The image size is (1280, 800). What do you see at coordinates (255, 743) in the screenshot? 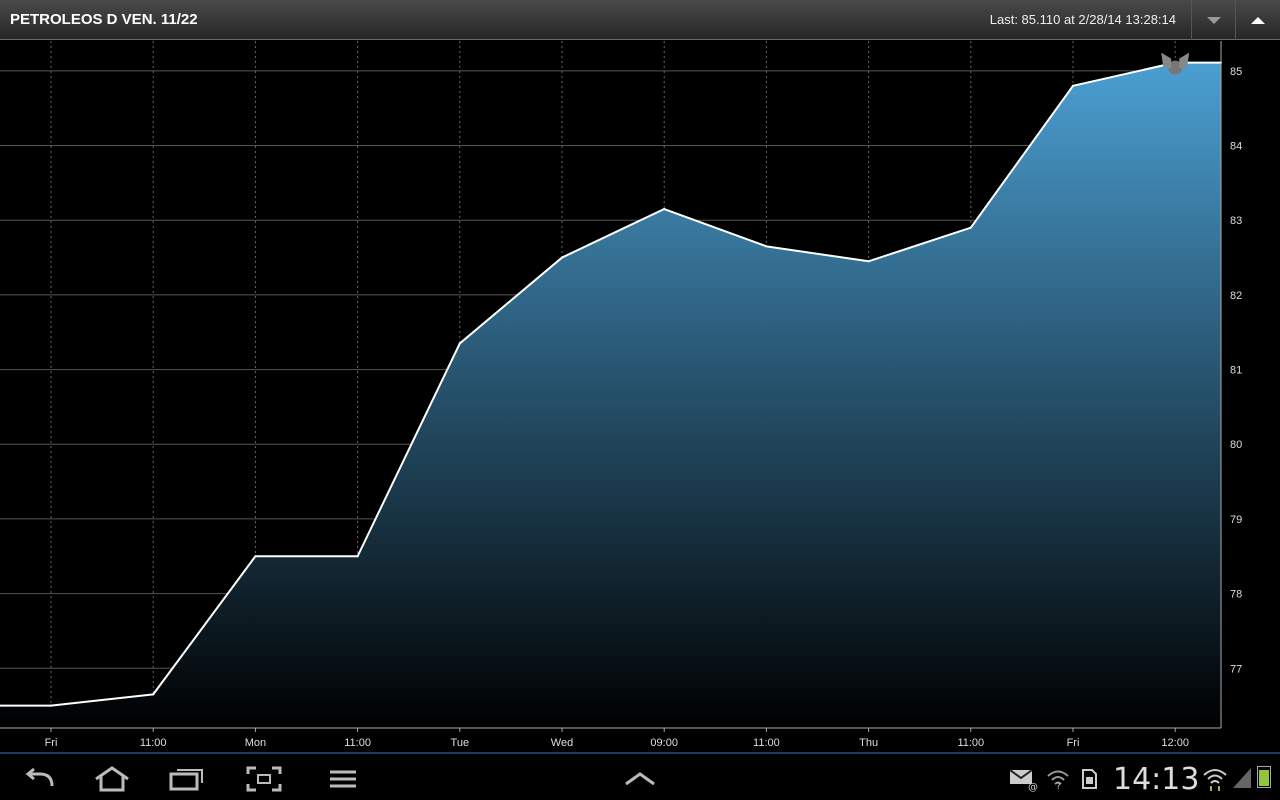
I see `x-tick-label: Mon` at bounding box center [255, 743].